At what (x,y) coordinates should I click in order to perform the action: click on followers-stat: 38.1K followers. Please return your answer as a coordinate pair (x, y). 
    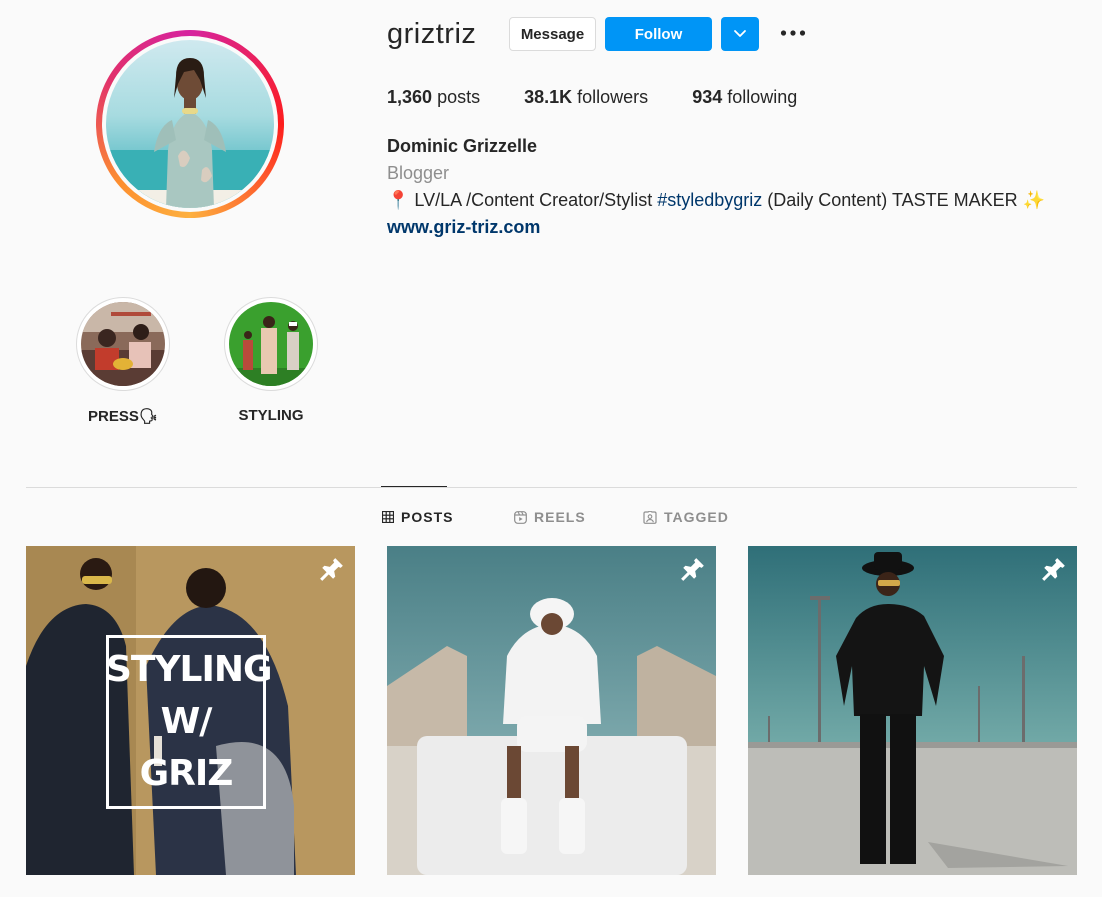
    Looking at the image, I should click on (586, 97).